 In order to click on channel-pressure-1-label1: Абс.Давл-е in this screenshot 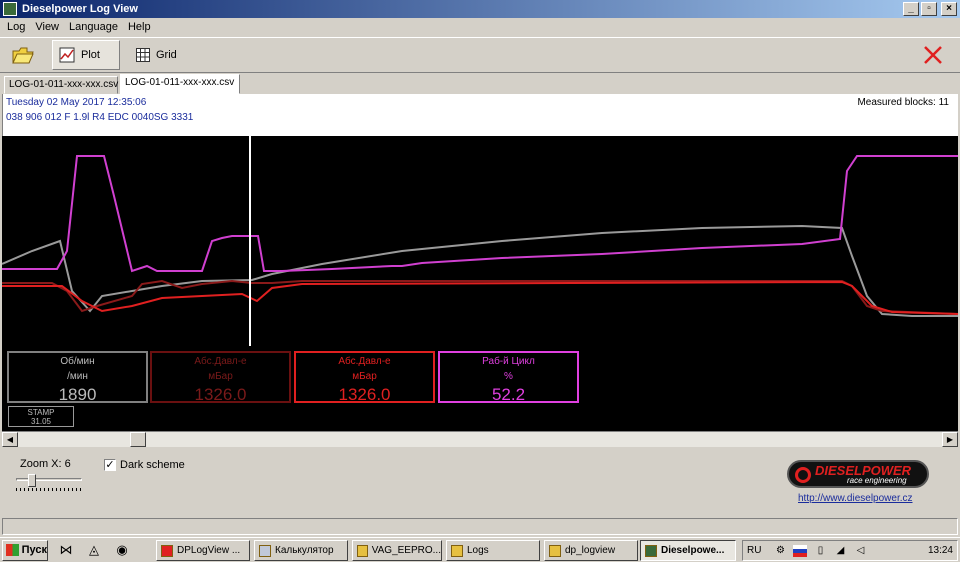, I will do `click(220, 361)`.